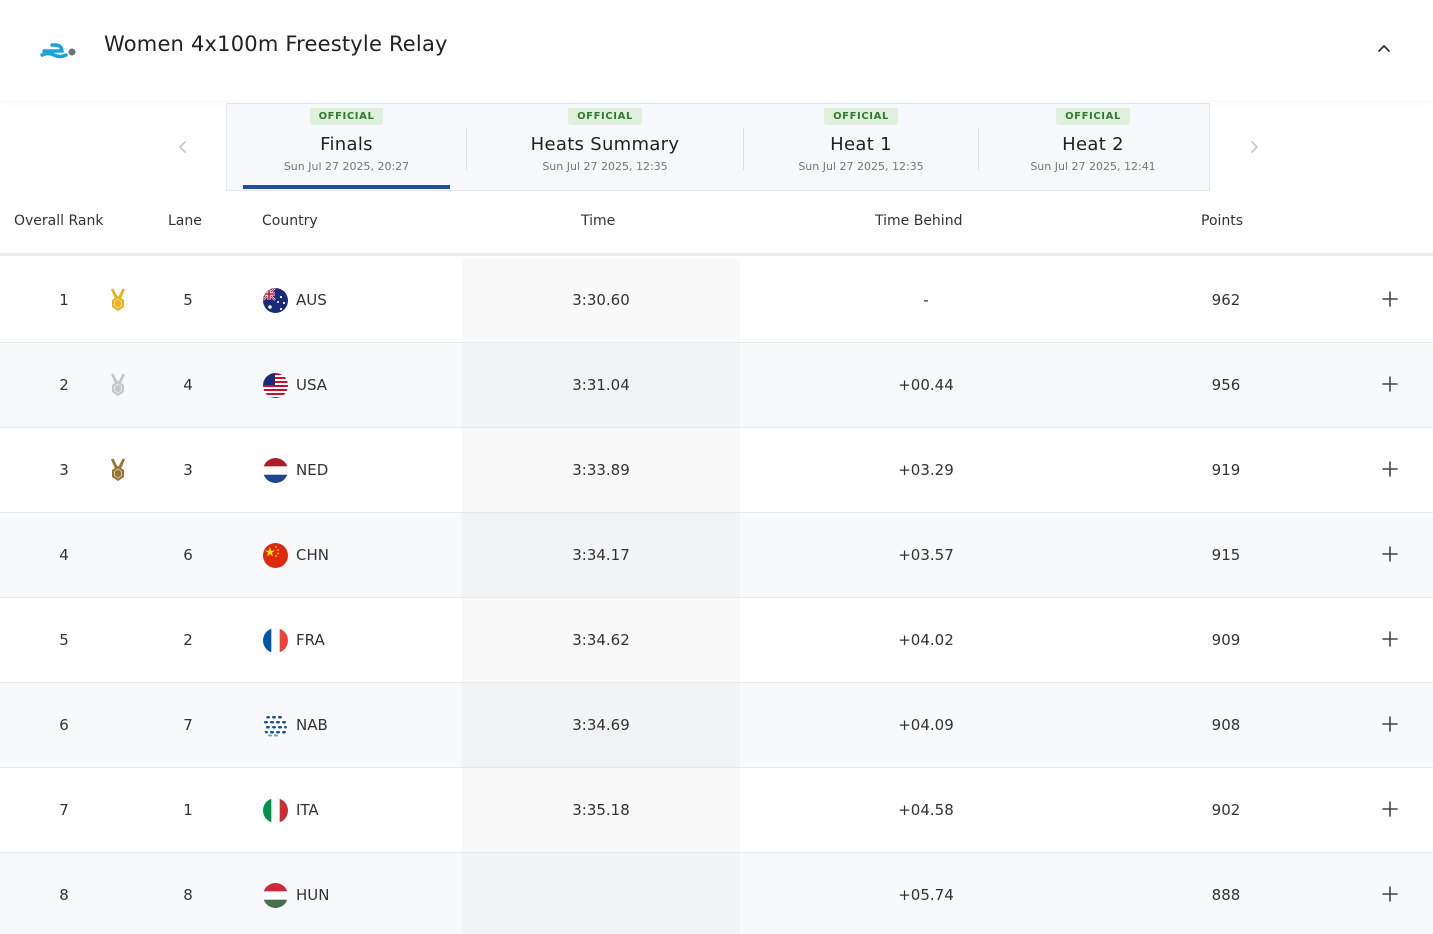  What do you see at coordinates (275, 300) in the screenshot?
I see `aus-flag-icon` at bounding box center [275, 300].